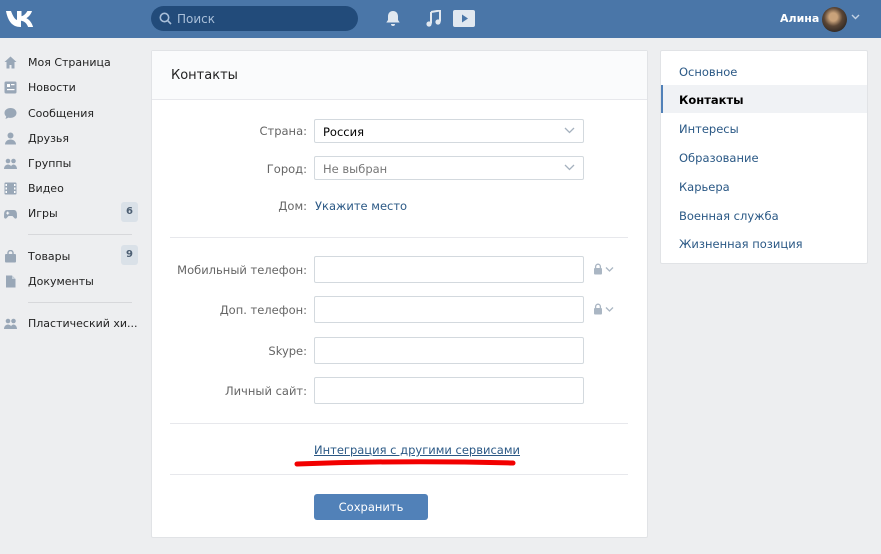  Describe the element at coordinates (449, 350) in the screenshot. I see `skype-input` at that location.